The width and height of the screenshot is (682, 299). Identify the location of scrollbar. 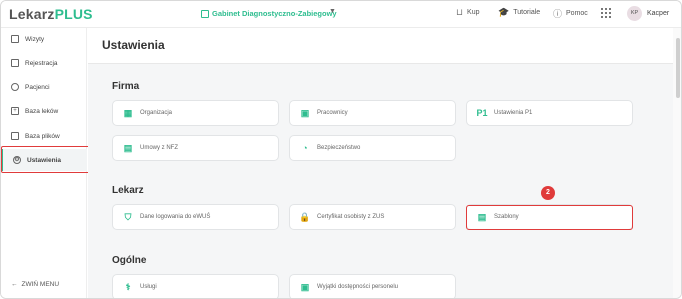
(677, 163).